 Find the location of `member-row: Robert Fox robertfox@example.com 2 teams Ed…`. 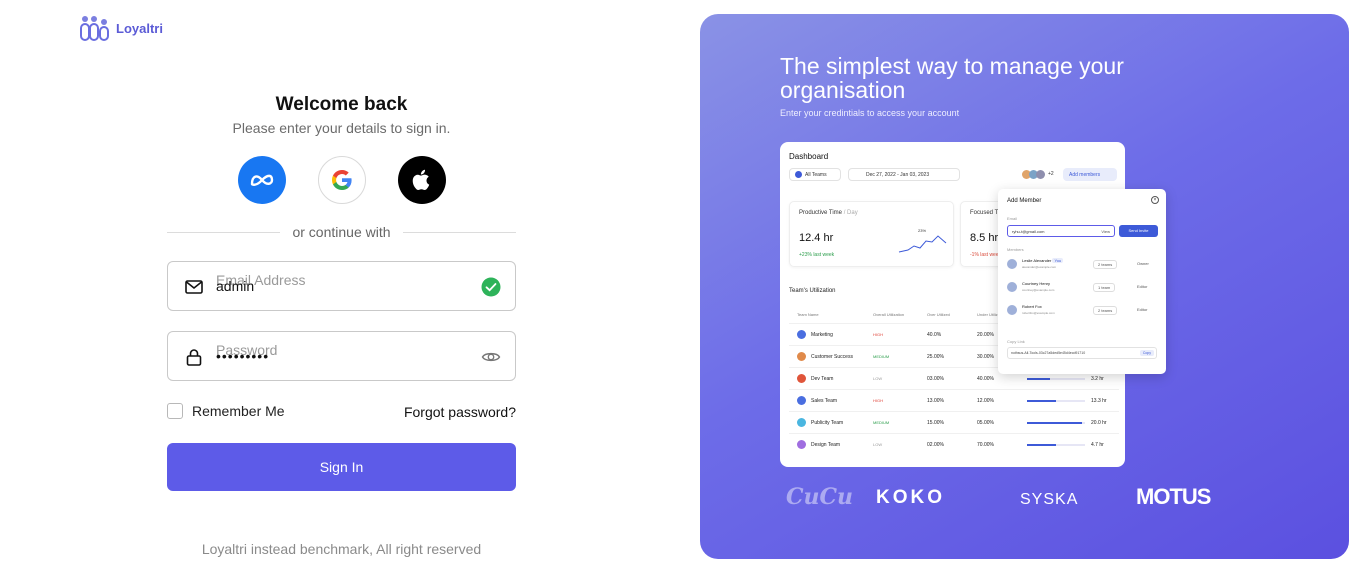

member-row: Robert Fox robertfox@example.com 2 teams Ed… is located at coordinates (1082, 311).